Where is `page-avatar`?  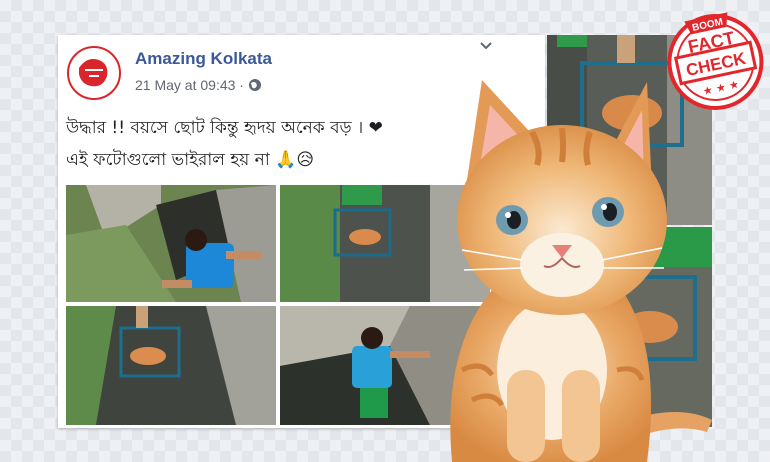 page-avatar is located at coordinates (94, 73).